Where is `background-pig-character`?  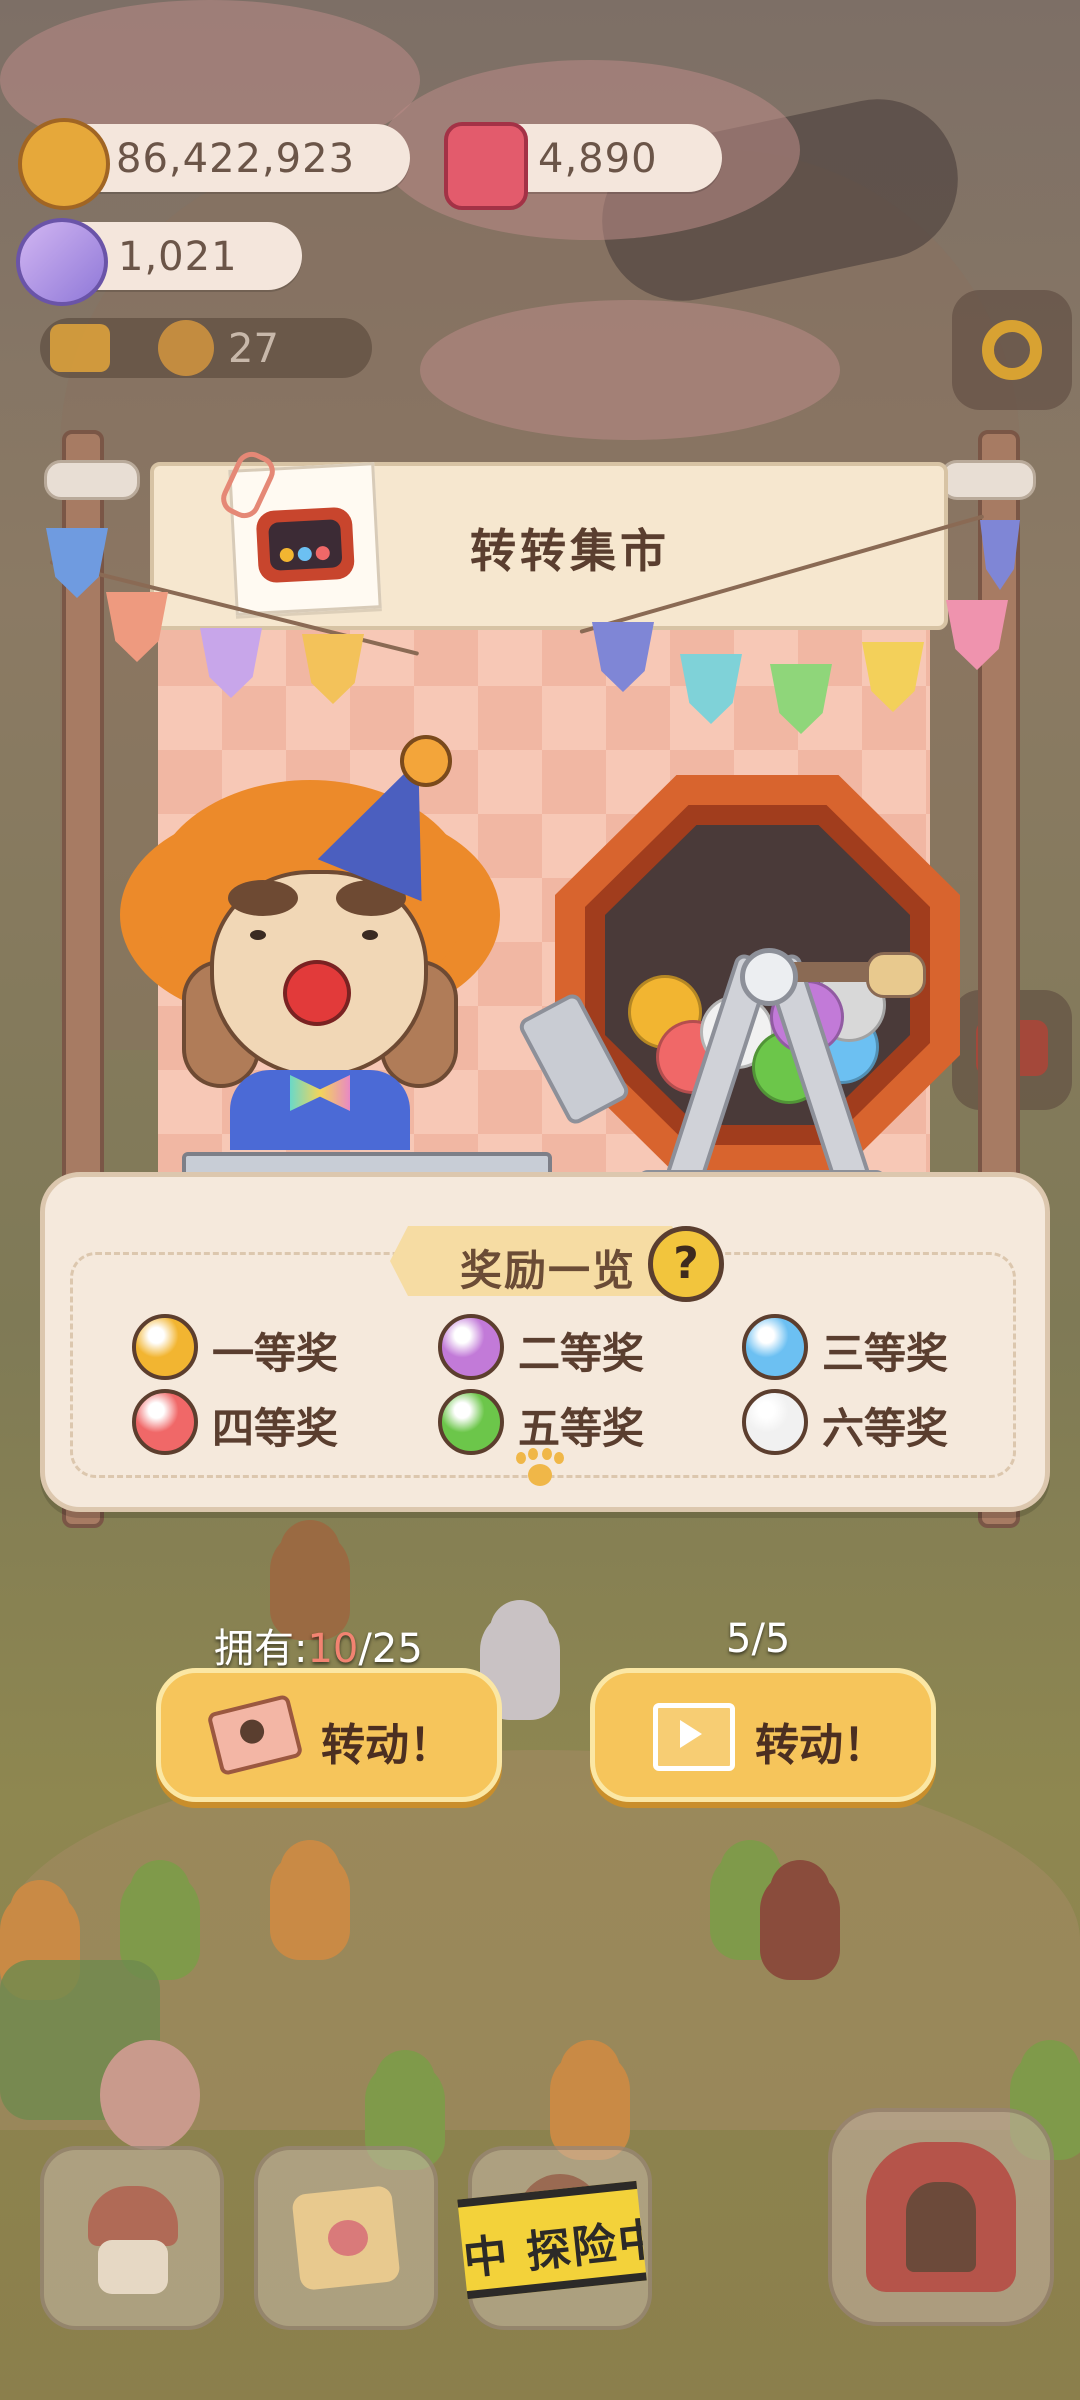 background-pig-character is located at coordinates (150, 2095).